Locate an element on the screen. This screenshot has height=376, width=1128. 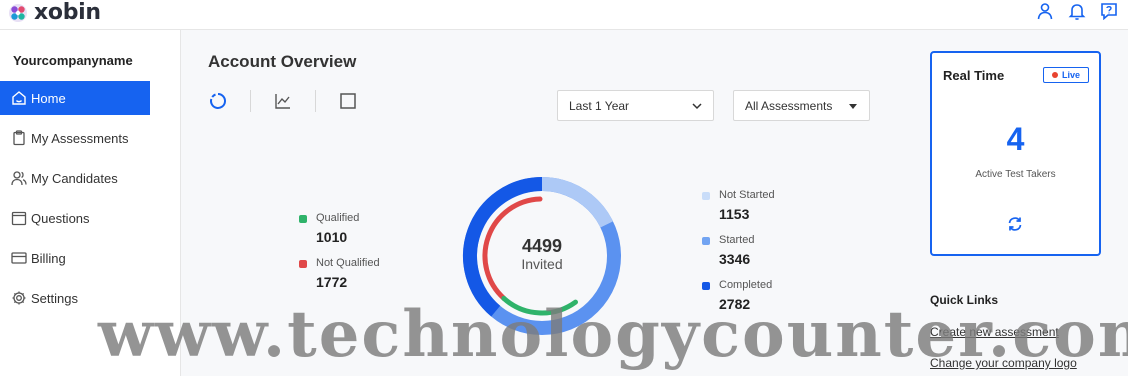
sidebar-item-billing: Billing is located at coordinates (75, 258).